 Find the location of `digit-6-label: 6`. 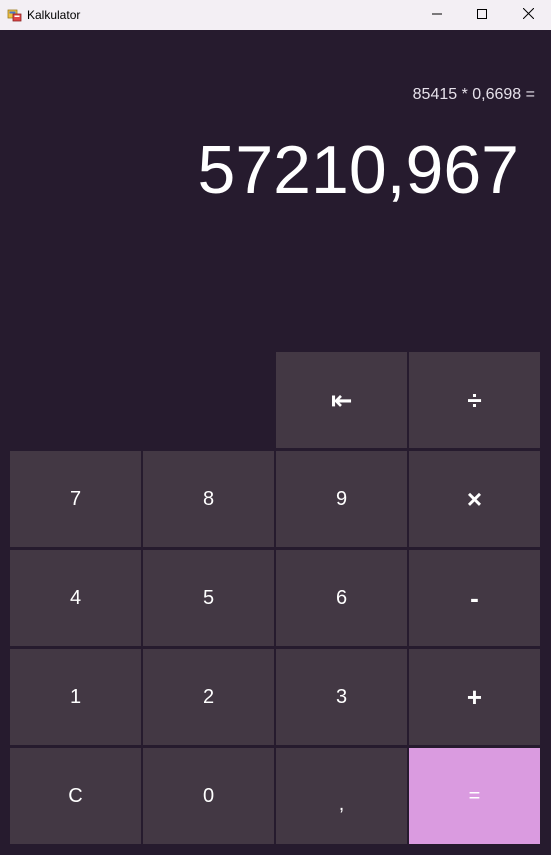

digit-6-label: 6 is located at coordinates (341, 597).